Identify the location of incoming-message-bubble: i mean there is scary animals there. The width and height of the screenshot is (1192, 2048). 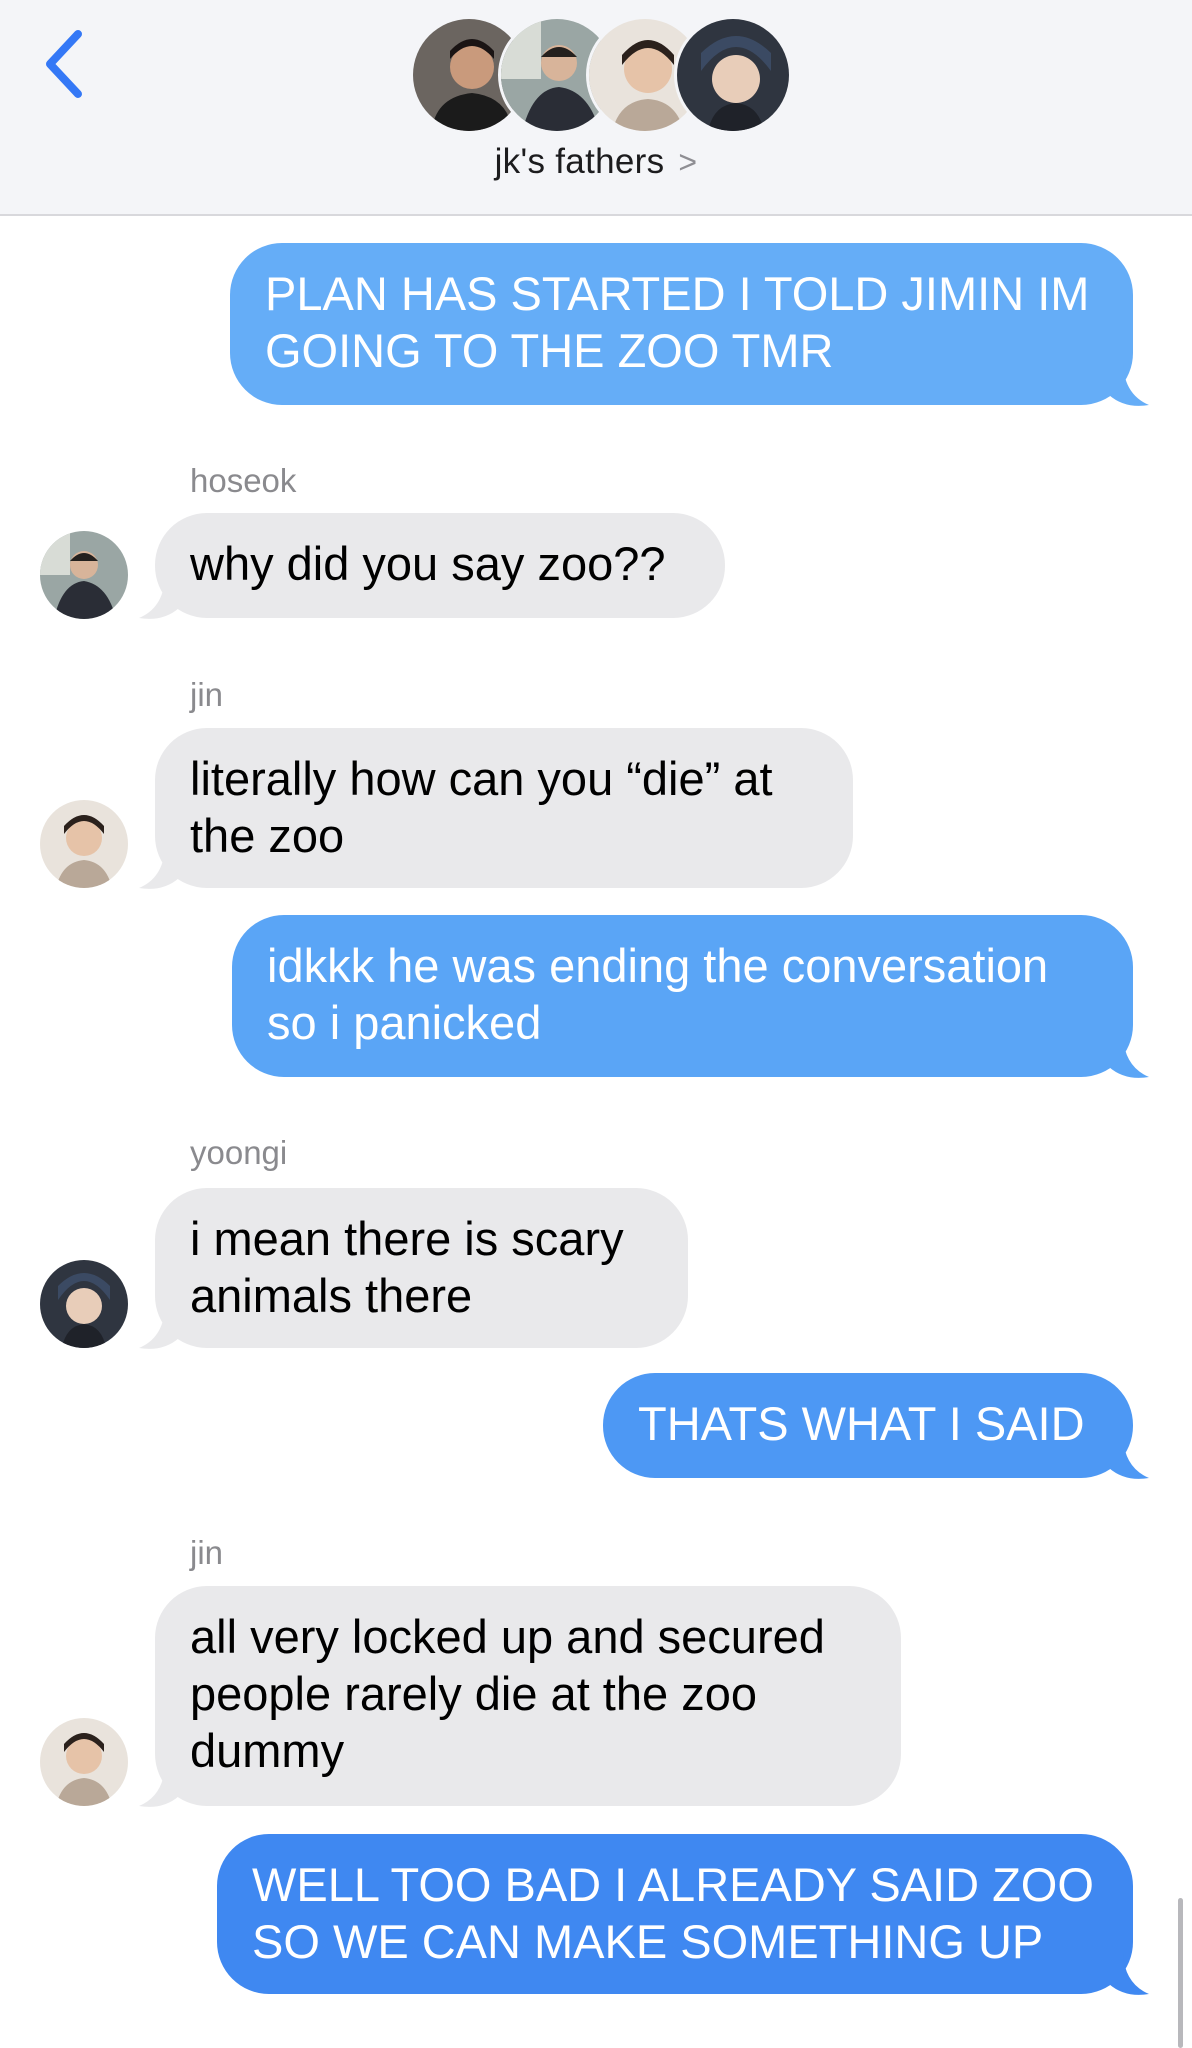
(413, 1268).